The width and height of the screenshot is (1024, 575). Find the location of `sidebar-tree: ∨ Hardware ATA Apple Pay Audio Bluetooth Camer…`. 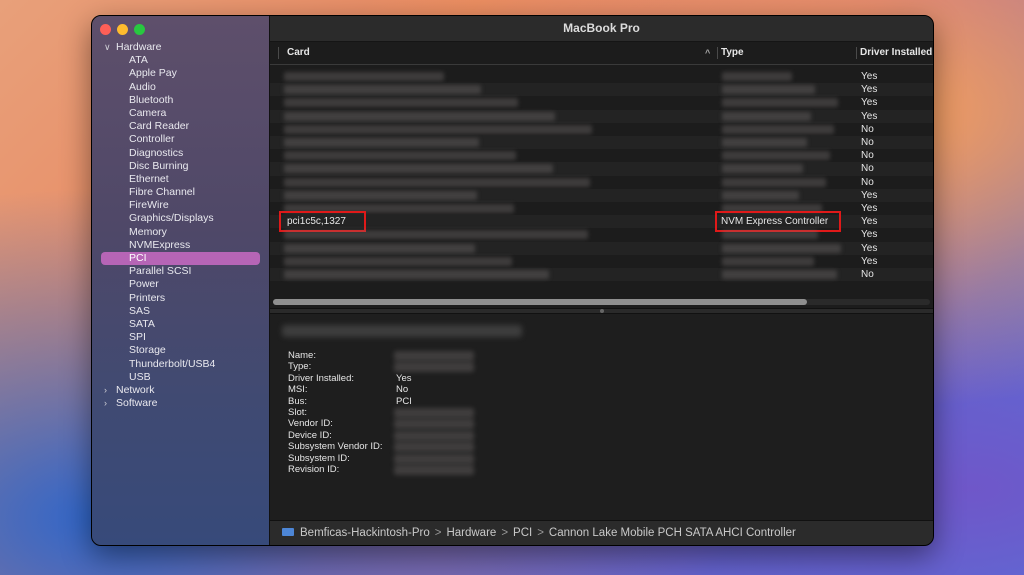

sidebar-tree: ∨ Hardware ATA Apple Pay Audio Bluetooth Camer… is located at coordinates (180, 225).